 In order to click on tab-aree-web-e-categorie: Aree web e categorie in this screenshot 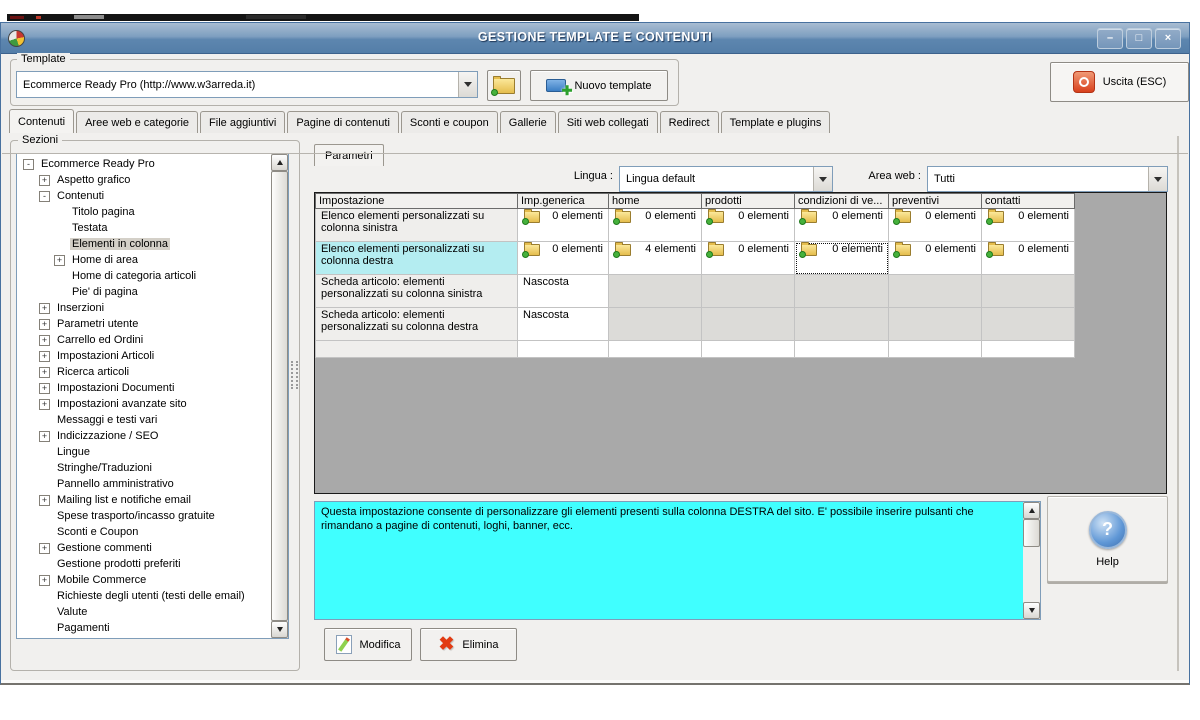, I will do `click(137, 122)`.